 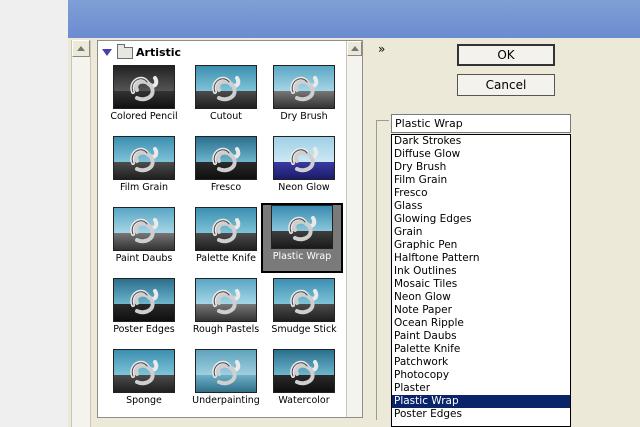 What do you see at coordinates (226, 187) in the screenshot?
I see `filter-thumbnail-label: Fresco` at bounding box center [226, 187].